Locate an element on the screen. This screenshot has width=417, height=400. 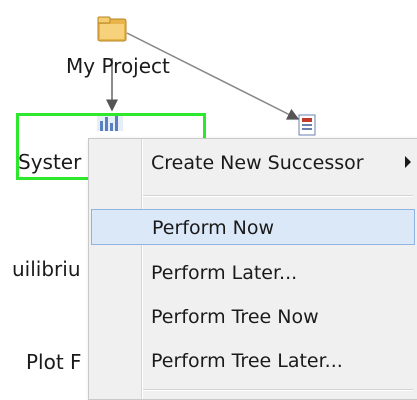
plot-node-label: Plot F is located at coordinates (54, 362).